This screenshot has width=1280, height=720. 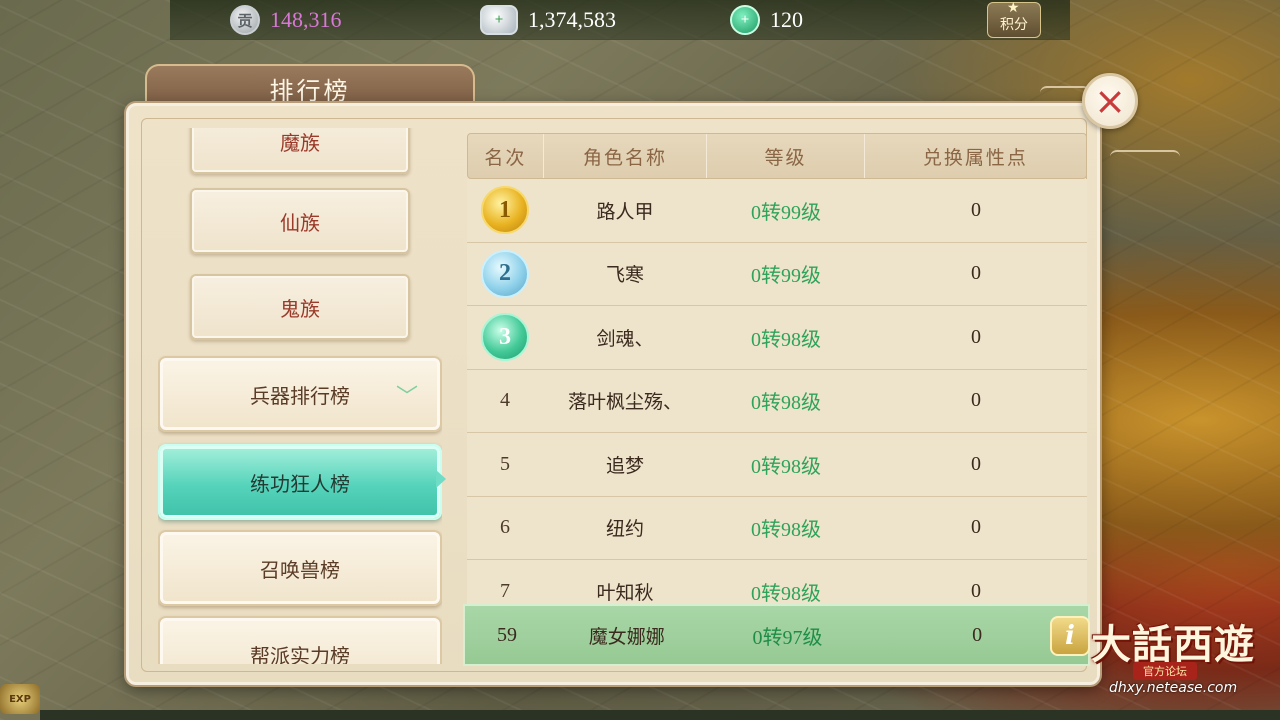 What do you see at coordinates (1165, 671) in the screenshot?
I see `logo-subtitle: 官方论坛` at bounding box center [1165, 671].